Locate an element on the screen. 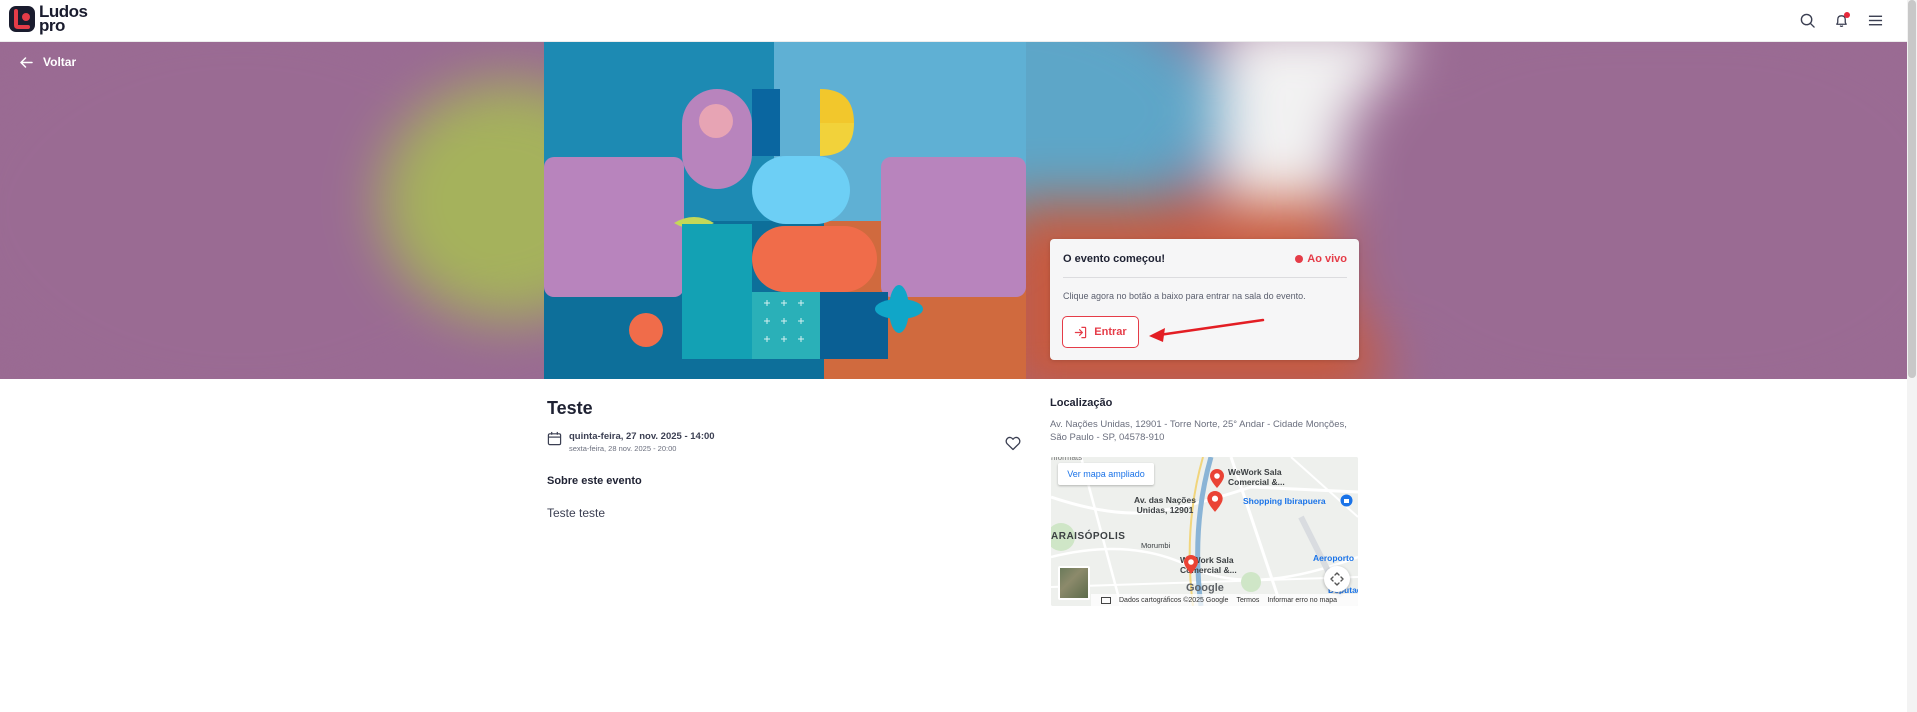  enter-button: Entrar is located at coordinates (1100, 332).